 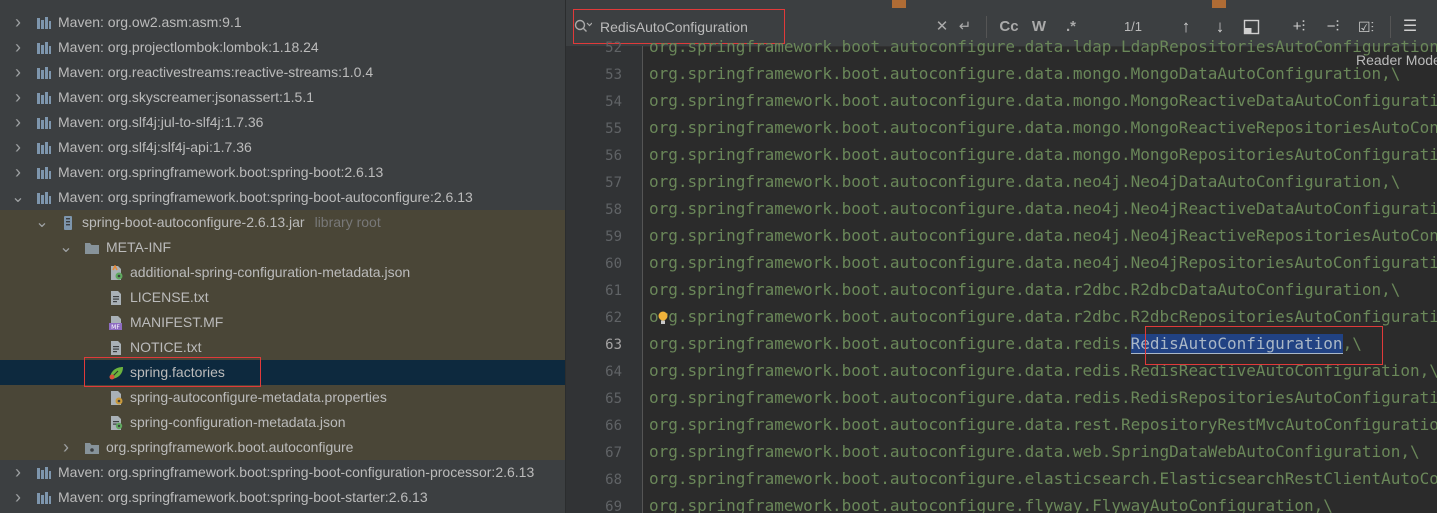 What do you see at coordinates (282, 147) in the screenshot?
I see `tree-item: › Maven: org.slf4j:slf4j-api:1.7.36` at bounding box center [282, 147].